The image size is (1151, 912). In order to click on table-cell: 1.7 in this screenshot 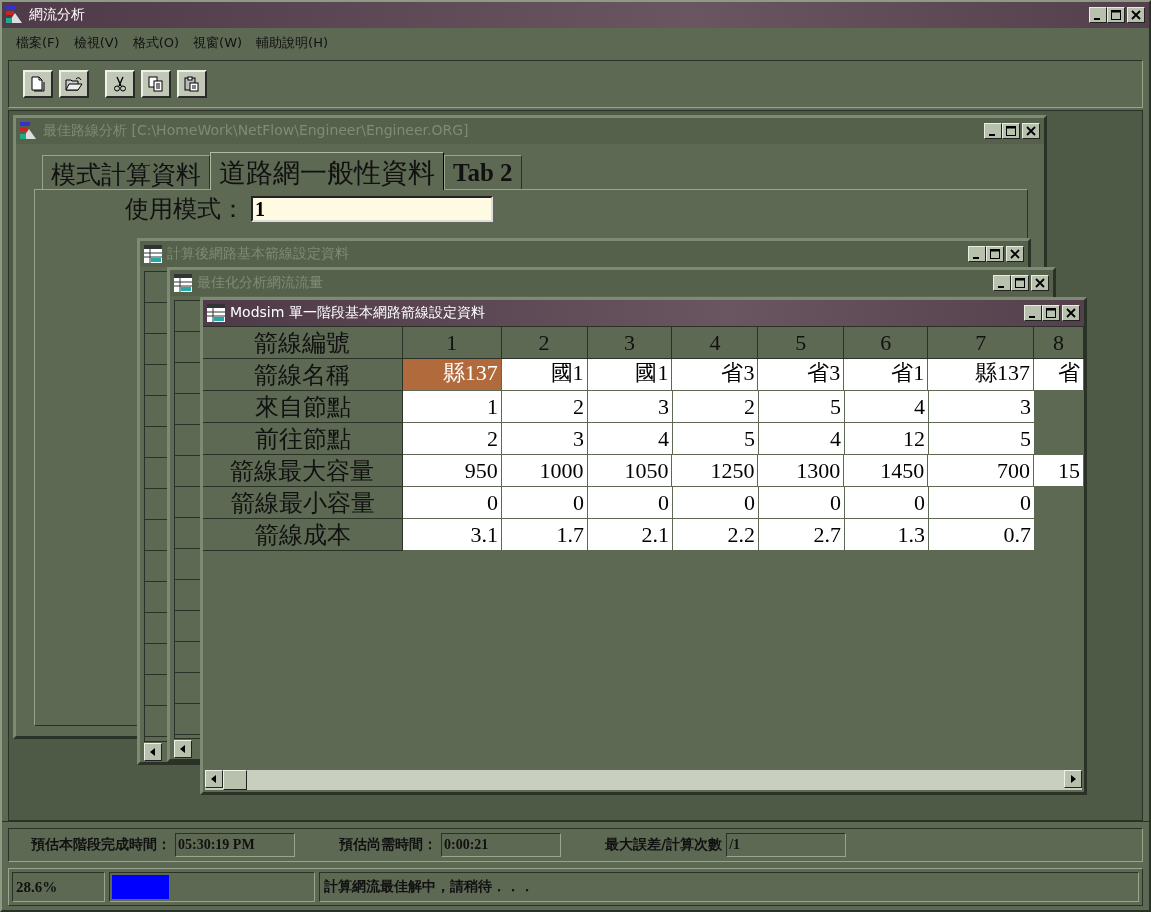, I will do `click(545, 535)`.